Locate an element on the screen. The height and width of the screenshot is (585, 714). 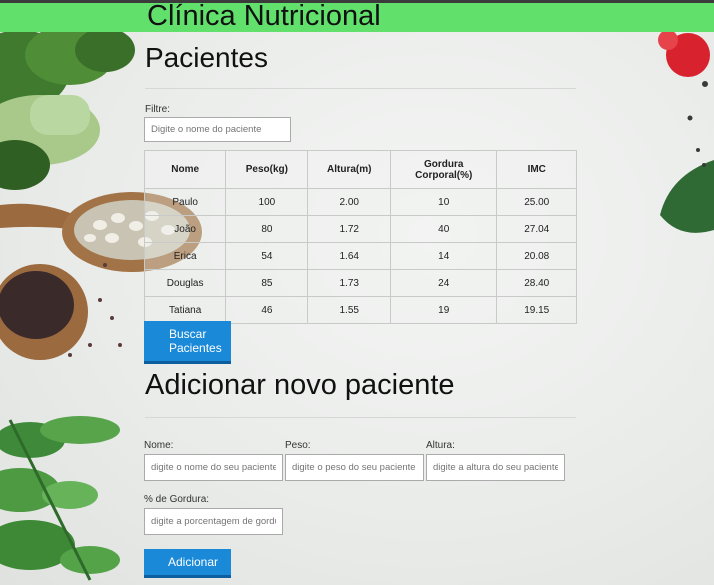
table-row: Paulo 100 2.00 10 25.00 is located at coordinates (360, 202).